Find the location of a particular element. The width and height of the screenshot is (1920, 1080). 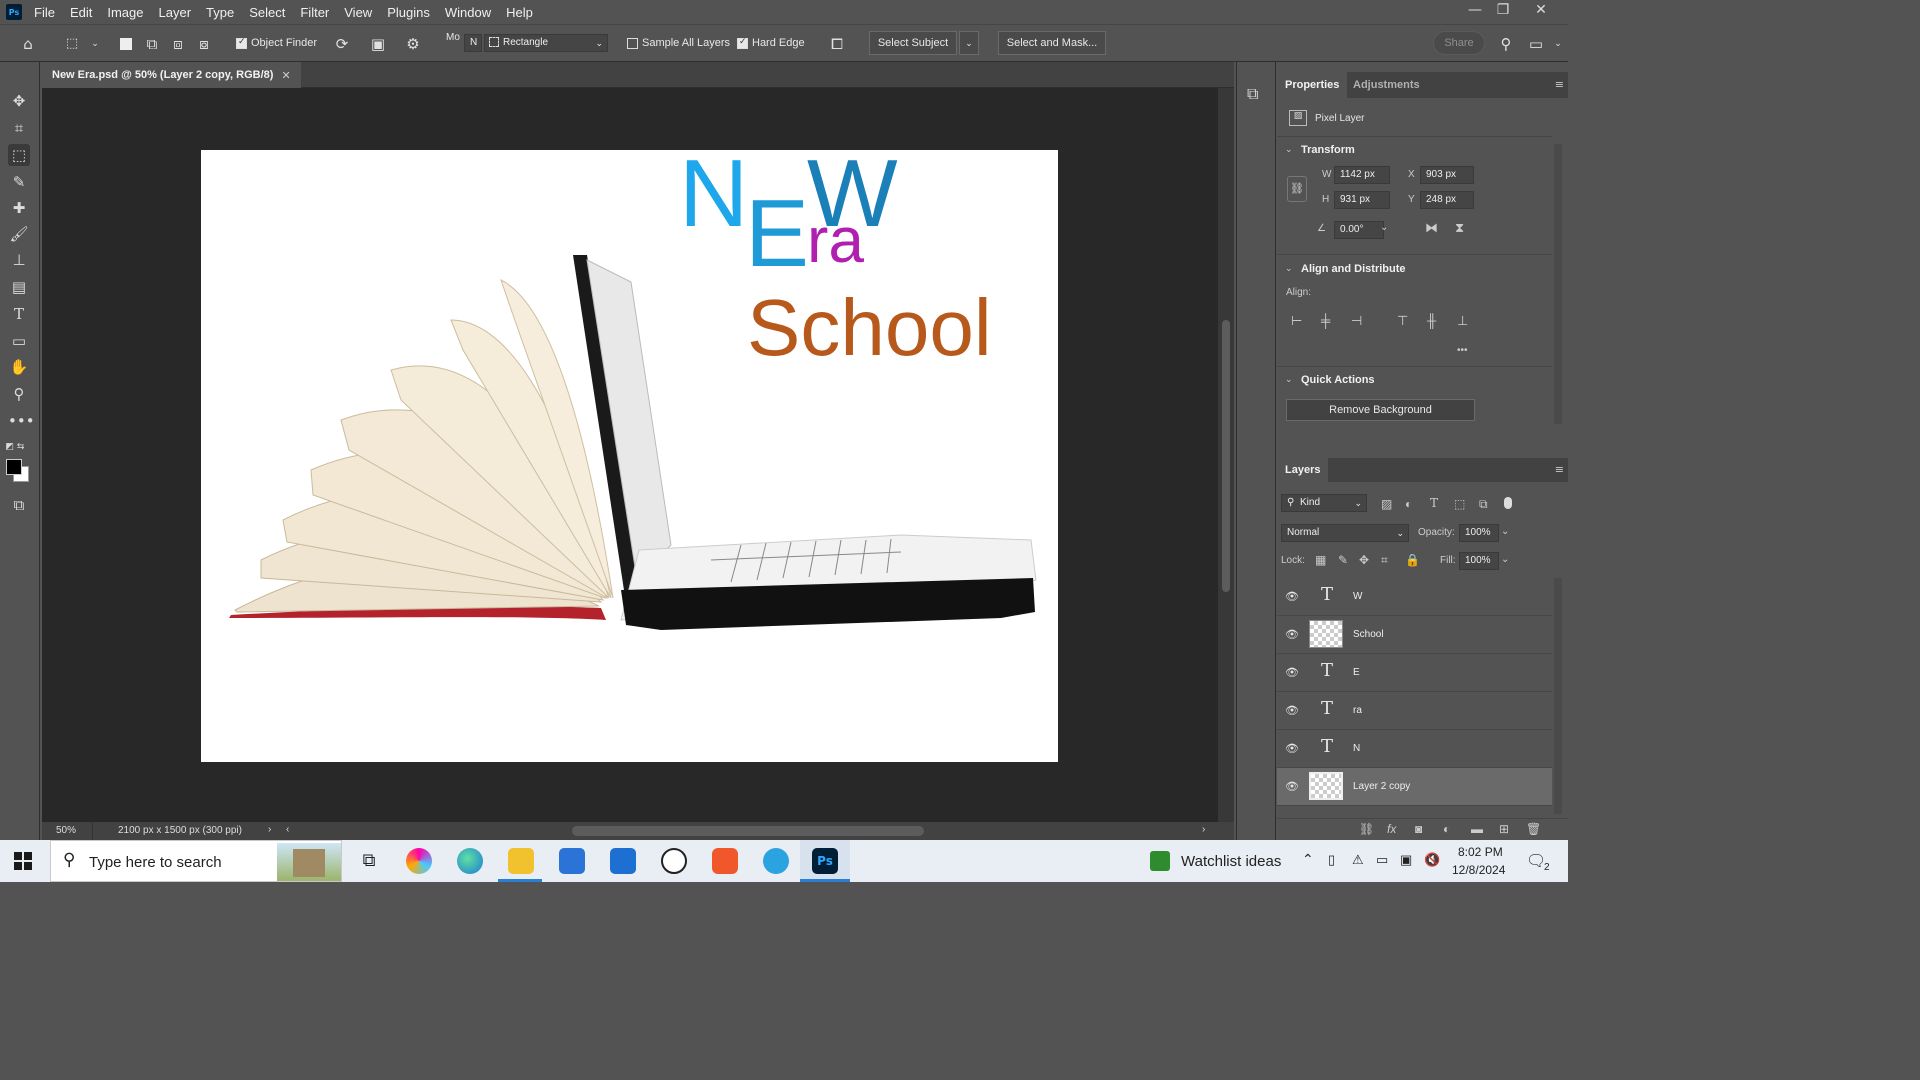

layer-row-selected: 👁 Layer 2 copy is located at coordinates (1414, 787).